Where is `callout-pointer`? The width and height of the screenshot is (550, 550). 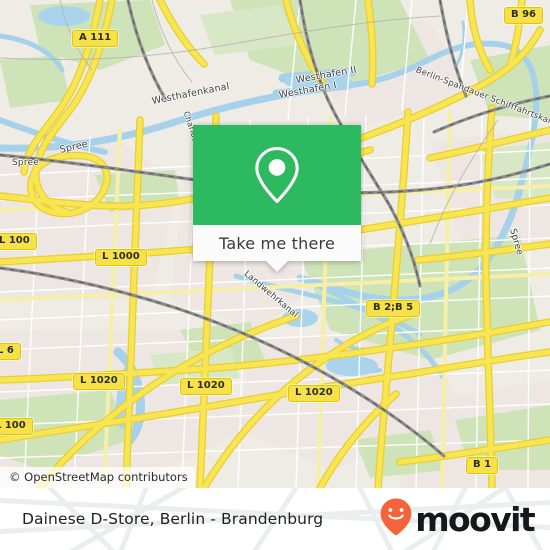 callout-pointer is located at coordinates (277, 266).